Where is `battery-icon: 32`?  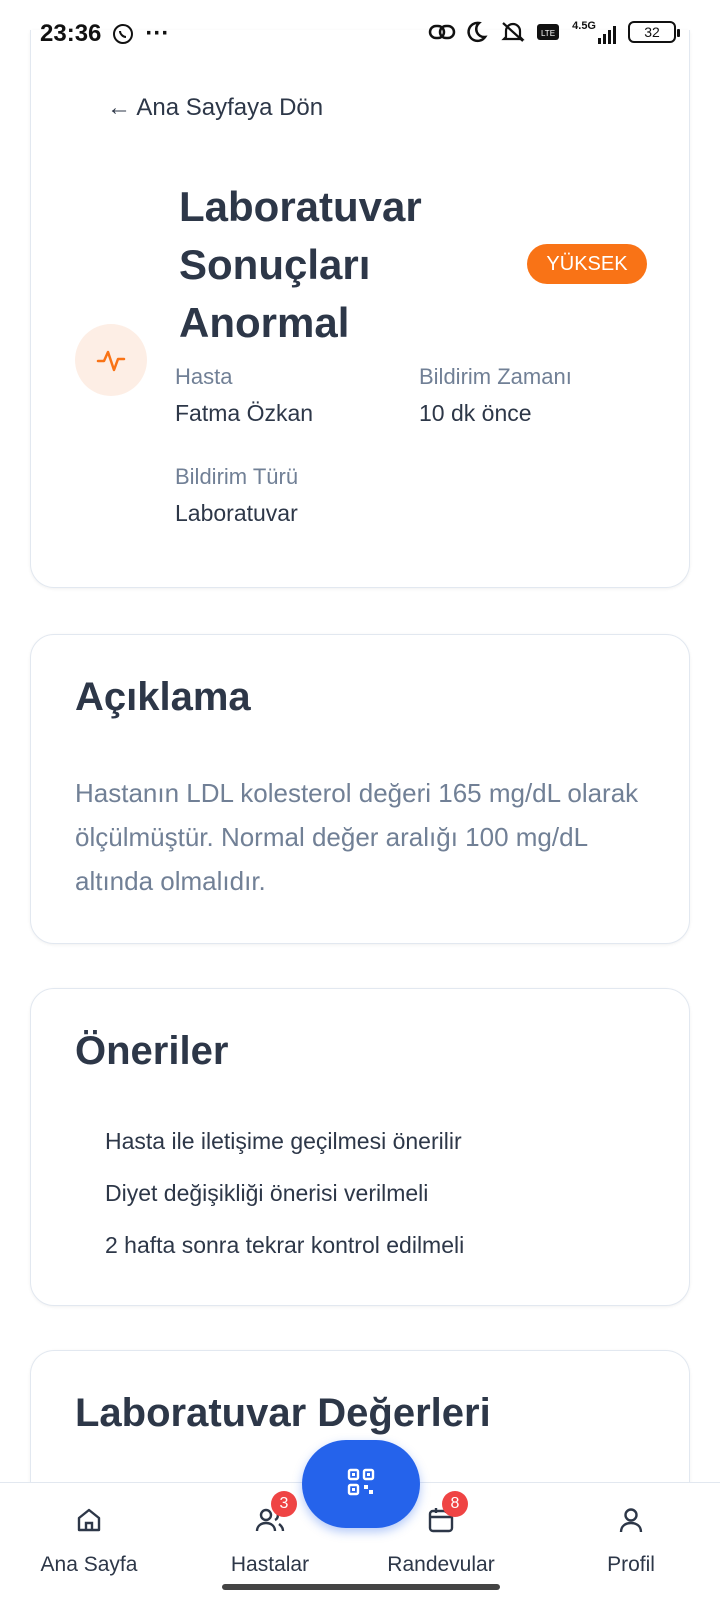
battery-icon: 32 is located at coordinates (654, 32).